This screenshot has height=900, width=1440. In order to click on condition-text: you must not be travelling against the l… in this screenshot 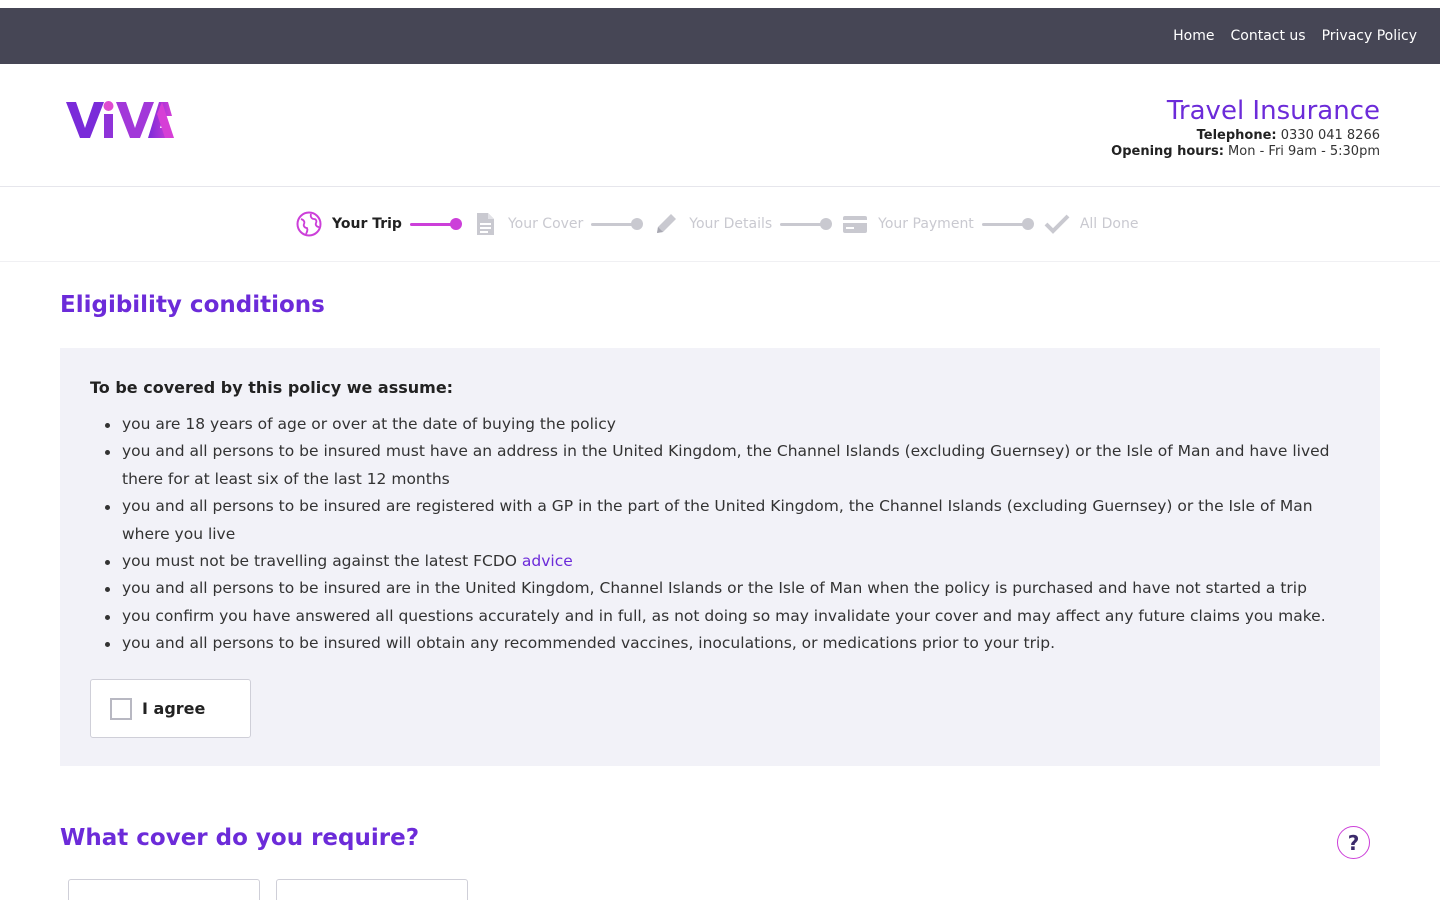, I will do `click(319, 561)`.